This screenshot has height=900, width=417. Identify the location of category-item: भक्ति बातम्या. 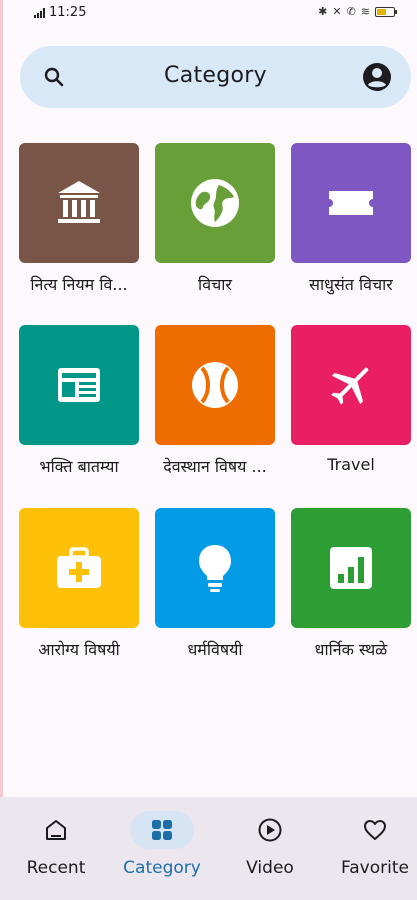
(79, 401).